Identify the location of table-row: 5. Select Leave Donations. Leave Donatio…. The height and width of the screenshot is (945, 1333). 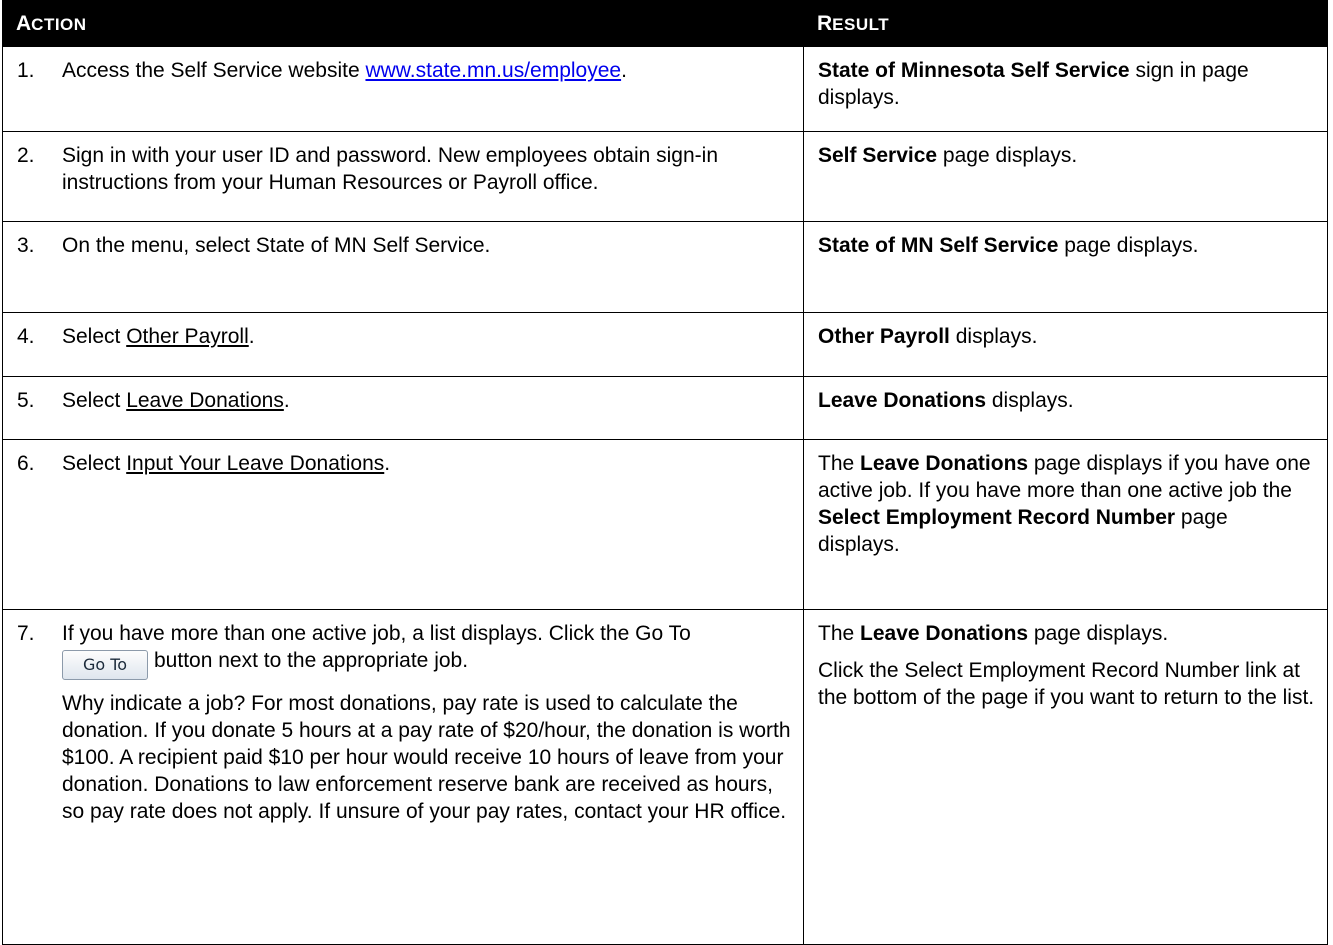
(665, 408).